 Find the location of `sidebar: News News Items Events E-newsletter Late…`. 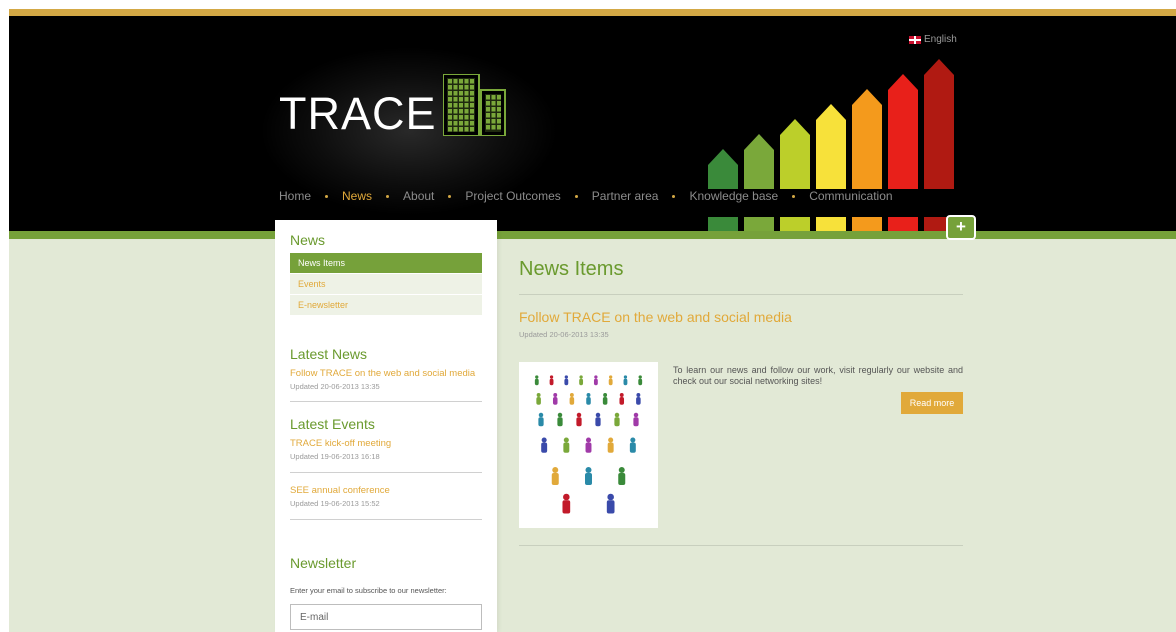

sidebar: News News Items Events E-newsletter Late… is located at coordinates (386, 426).